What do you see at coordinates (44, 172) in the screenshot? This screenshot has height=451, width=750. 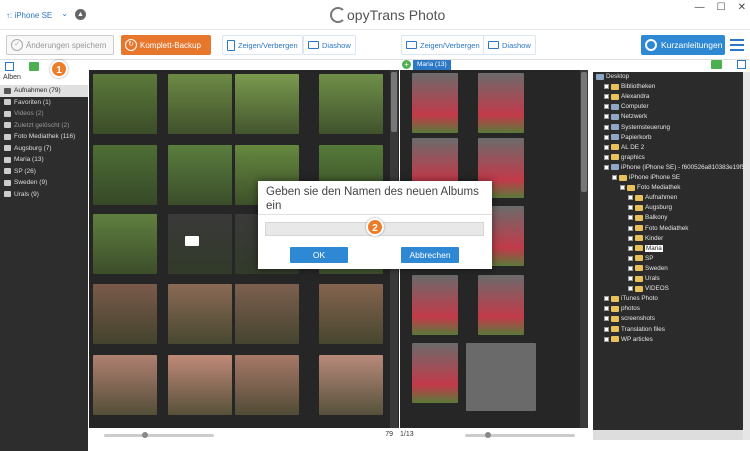 I see `album-item: SP (26)` at bounding box center [44, 172].